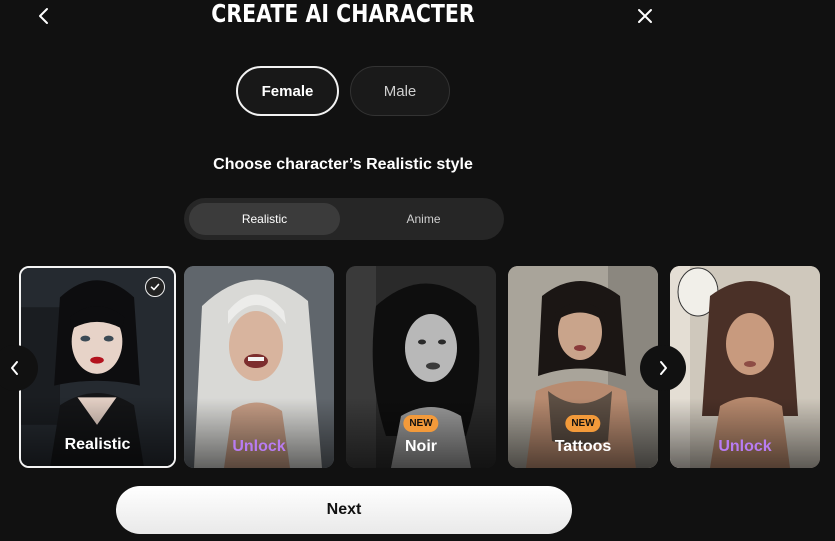 This screenshot has width=835, height=541. I want to click on gender-female-button: Female, so click(287, 91).